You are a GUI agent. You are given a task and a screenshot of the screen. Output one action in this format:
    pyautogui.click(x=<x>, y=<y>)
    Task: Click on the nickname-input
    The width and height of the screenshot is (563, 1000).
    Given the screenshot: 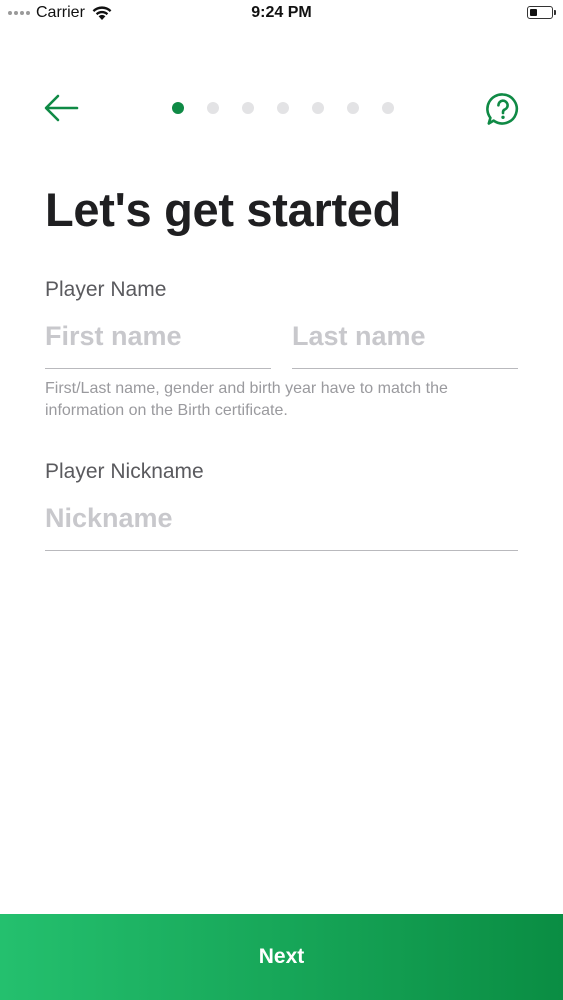 What is the action you would take?
    pyautogui.click(x=281, y=525)
    